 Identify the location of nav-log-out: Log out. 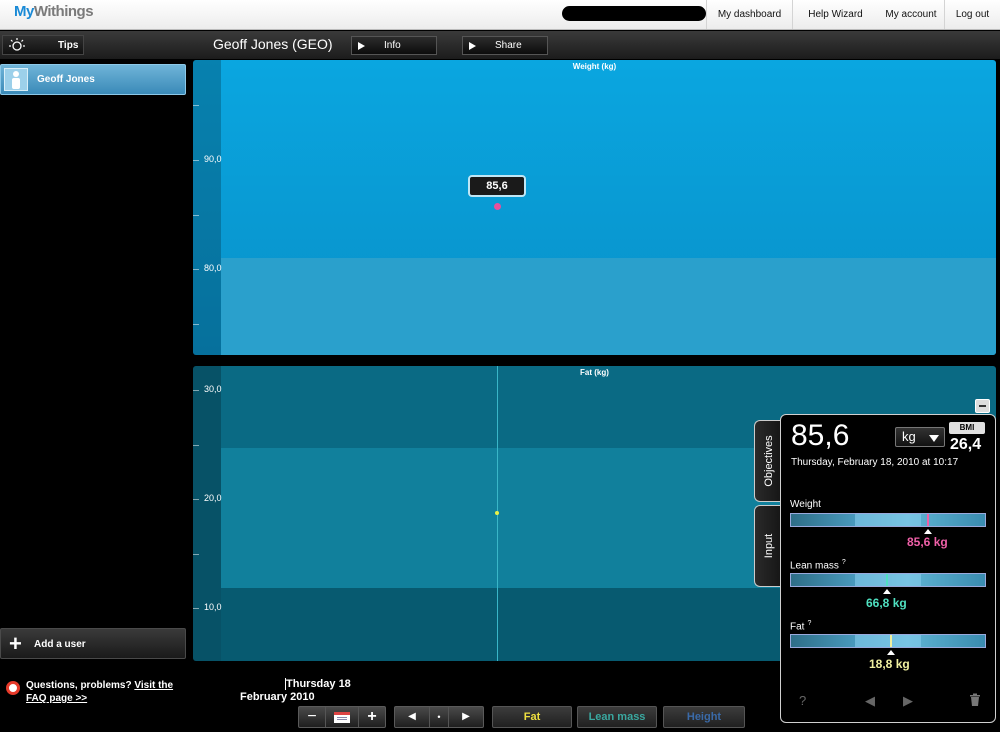
(972, 14).